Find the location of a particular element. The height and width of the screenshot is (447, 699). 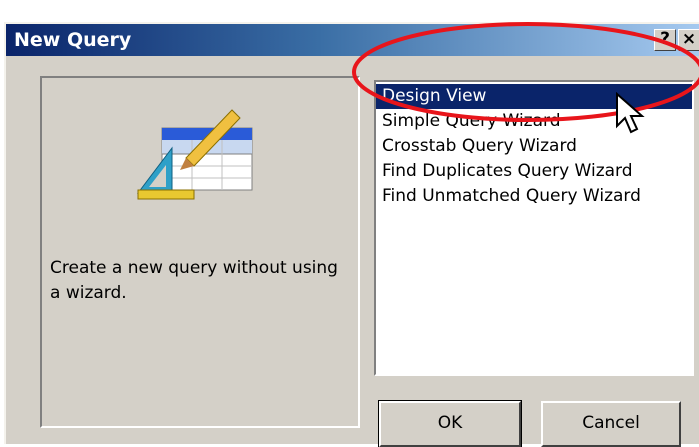

dialog-title: New Query is located at coordinates (73, 40).